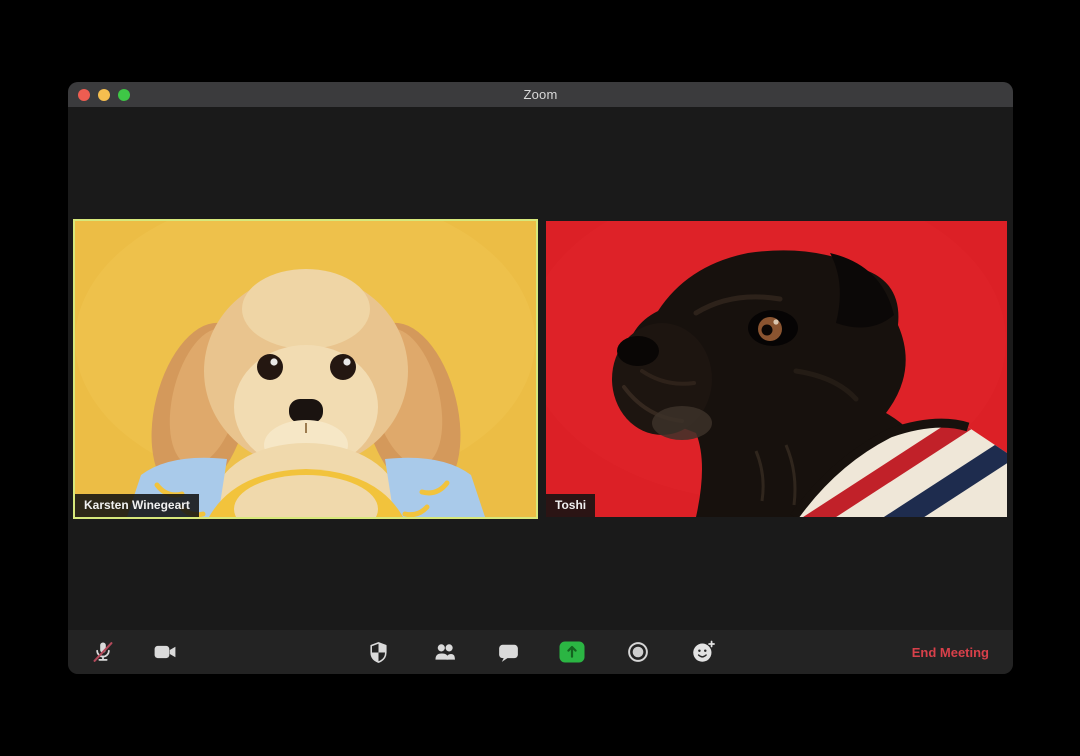 The image size is (1080, 756). Describe the element at coordinates (137, 505) in the screenshot. I see `participant-name-label: Karsten Winegeart` at that location.